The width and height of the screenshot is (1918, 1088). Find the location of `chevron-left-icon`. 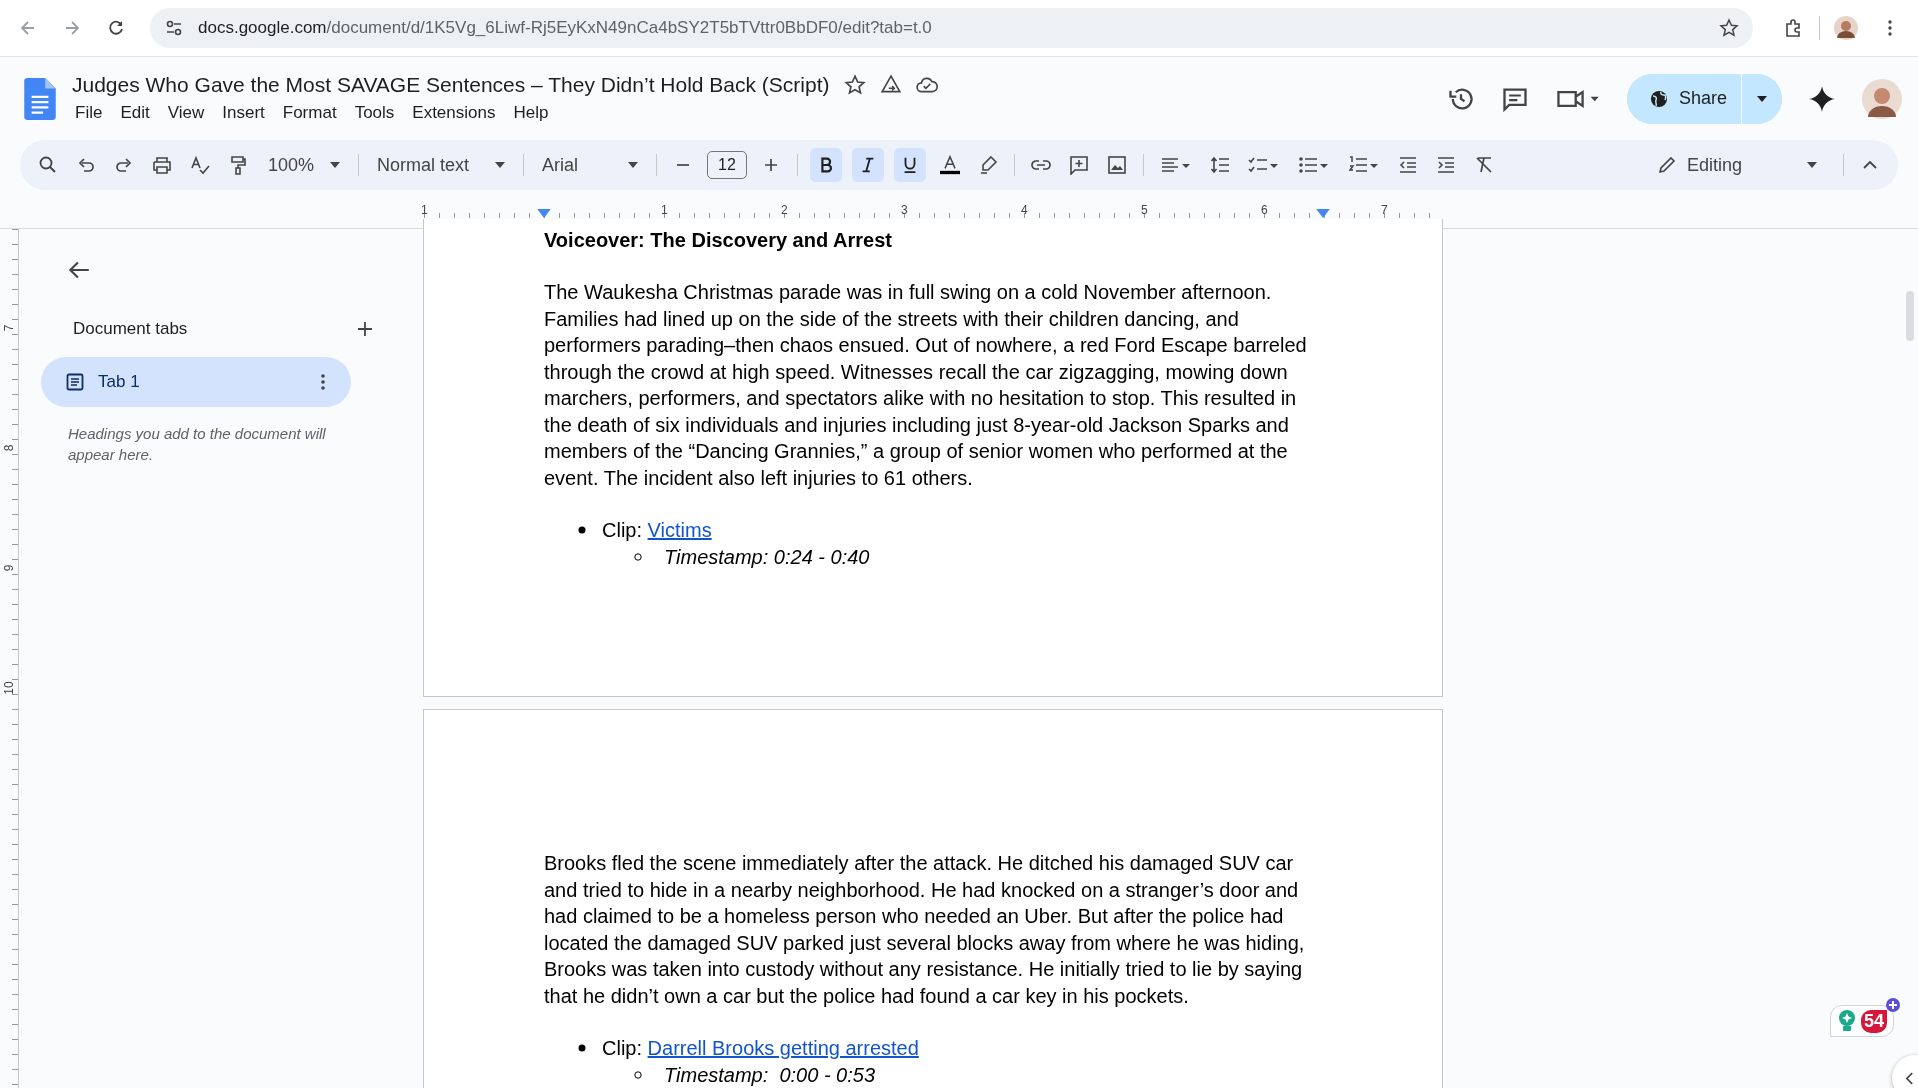

chevron-left-icon is located at coordinates (1909, 1078).